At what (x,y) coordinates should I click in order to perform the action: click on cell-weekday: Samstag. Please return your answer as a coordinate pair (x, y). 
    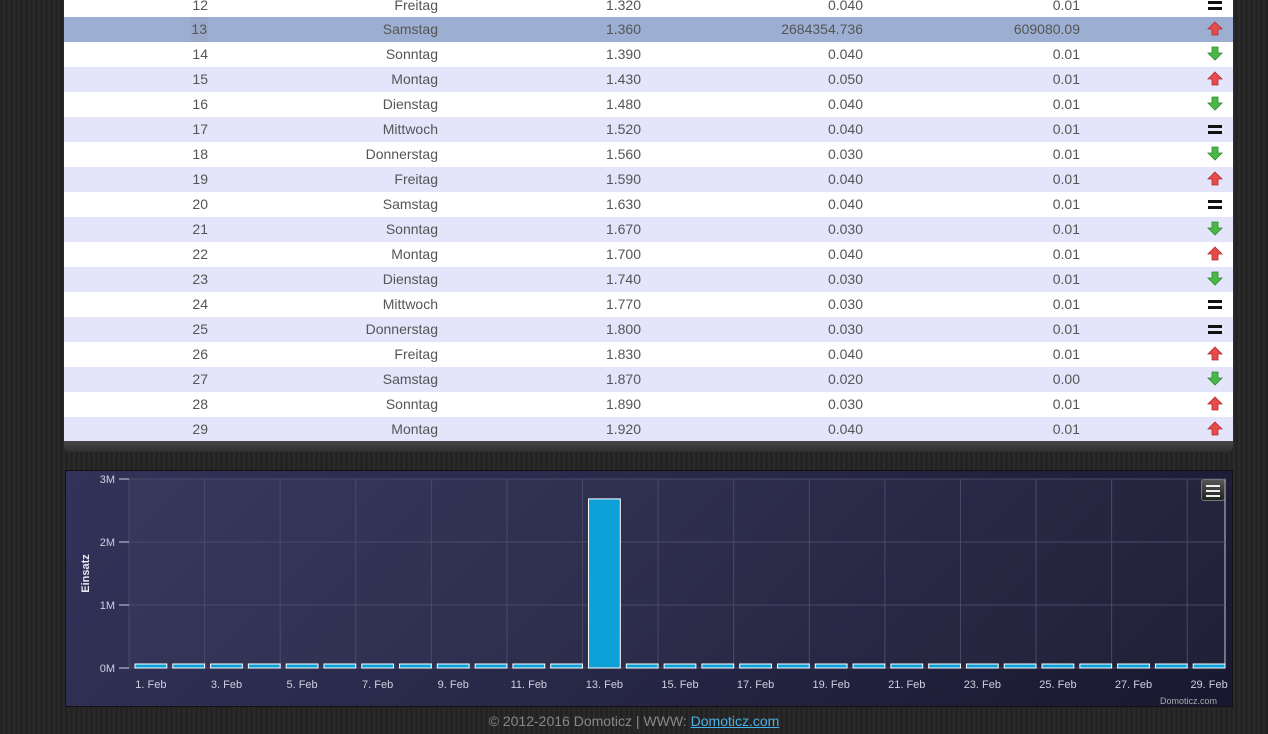
    Looking at the image, I should click on (410, 29).